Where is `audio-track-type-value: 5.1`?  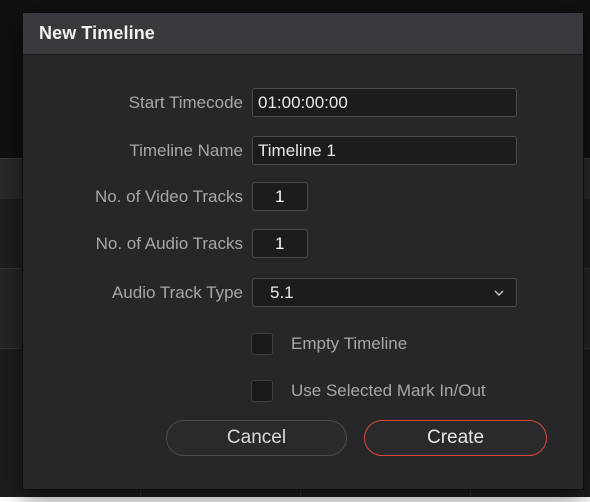 audio-track-type-value: 5.1 is located at coordinates (282, 292).